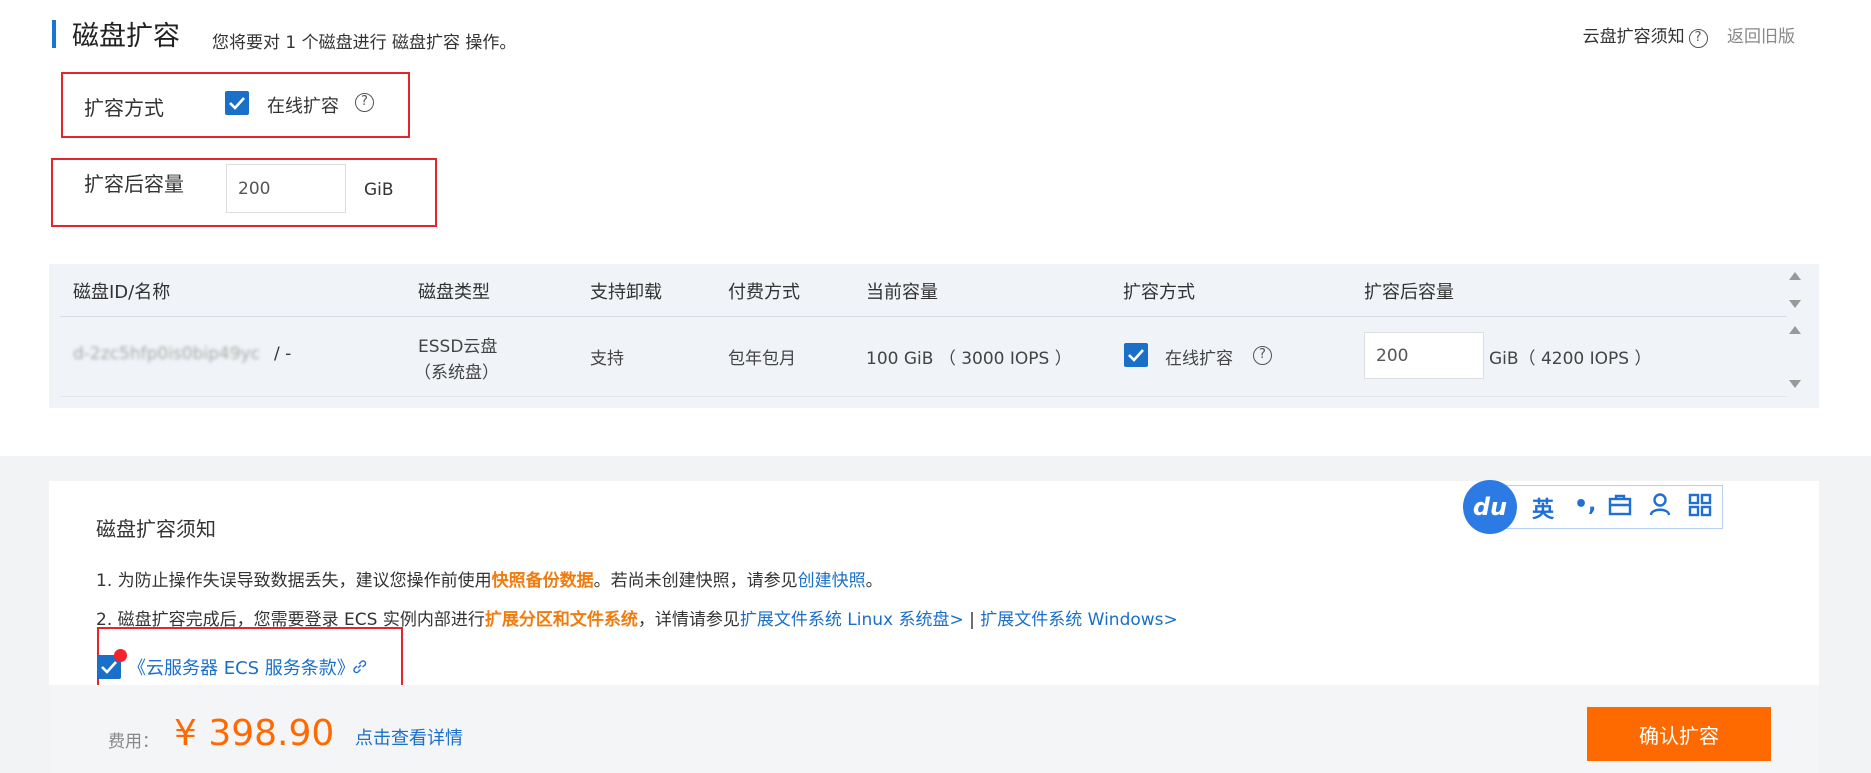 This screenshot has height=773, width=1871. Describe the element at coordinates (1199, 359) in the screenshot. I see `row-method-label: 在线扩容` at that location.